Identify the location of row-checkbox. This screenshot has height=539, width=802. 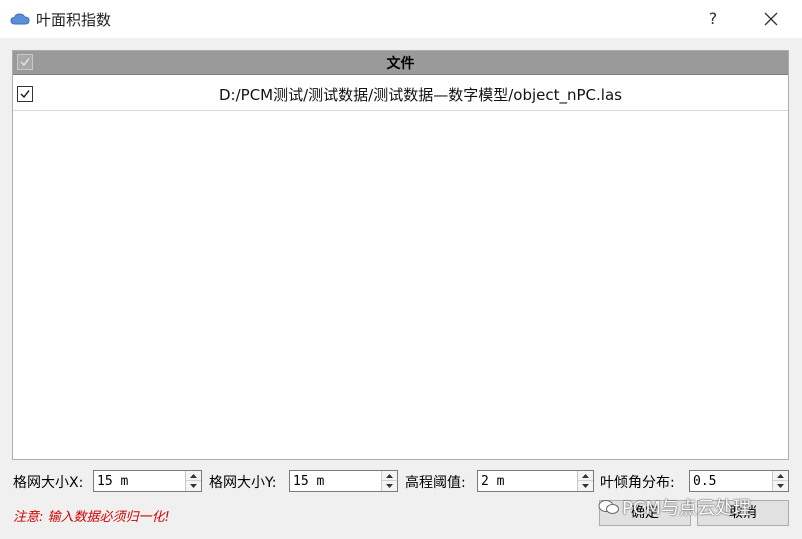
(25, 94).